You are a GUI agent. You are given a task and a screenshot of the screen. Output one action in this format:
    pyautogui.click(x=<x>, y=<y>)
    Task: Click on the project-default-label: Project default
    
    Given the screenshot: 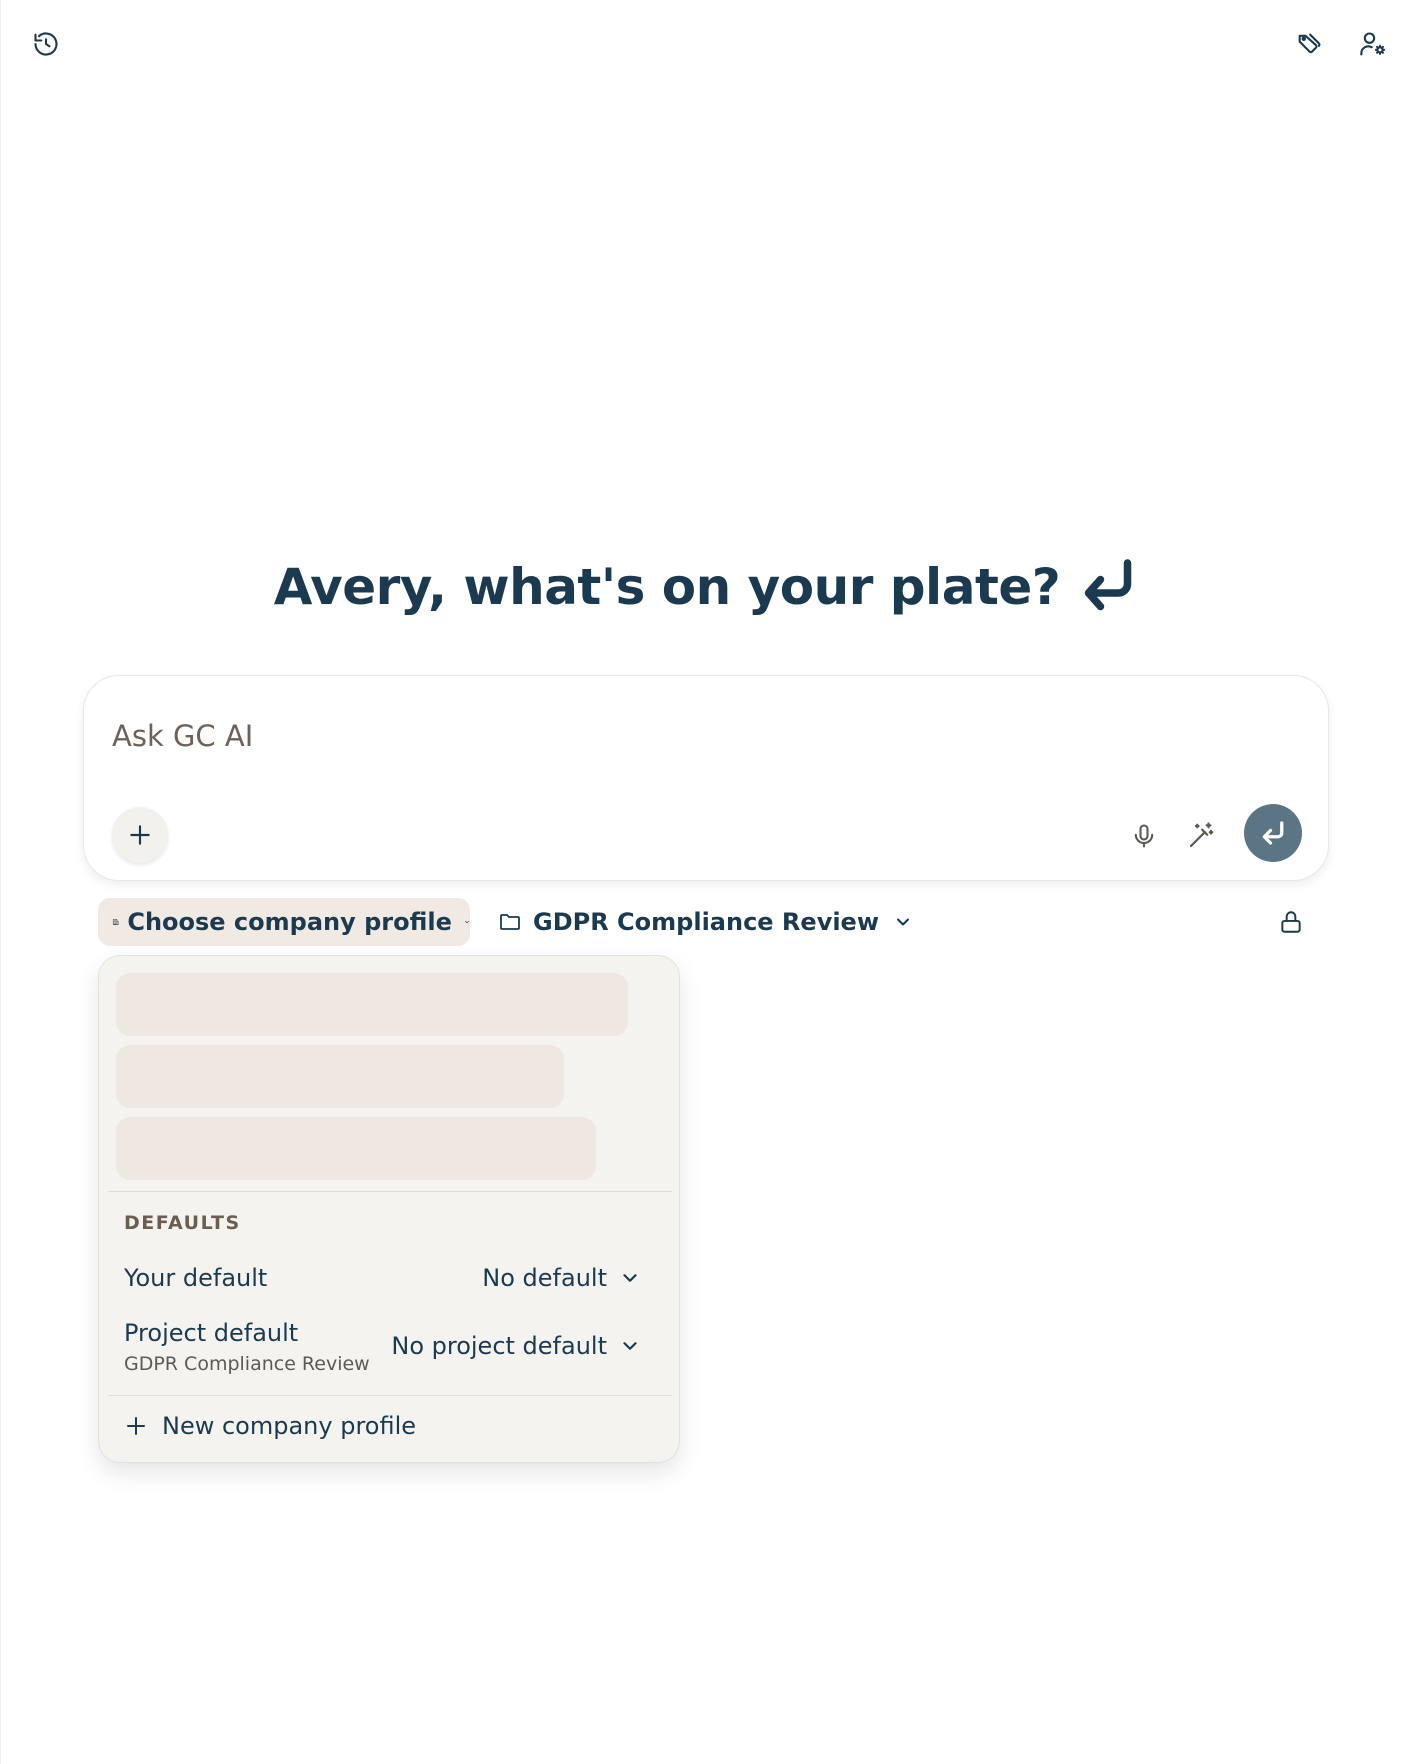 What is the action you would take?
    pyautogui.click(x=211, y=1333)
    